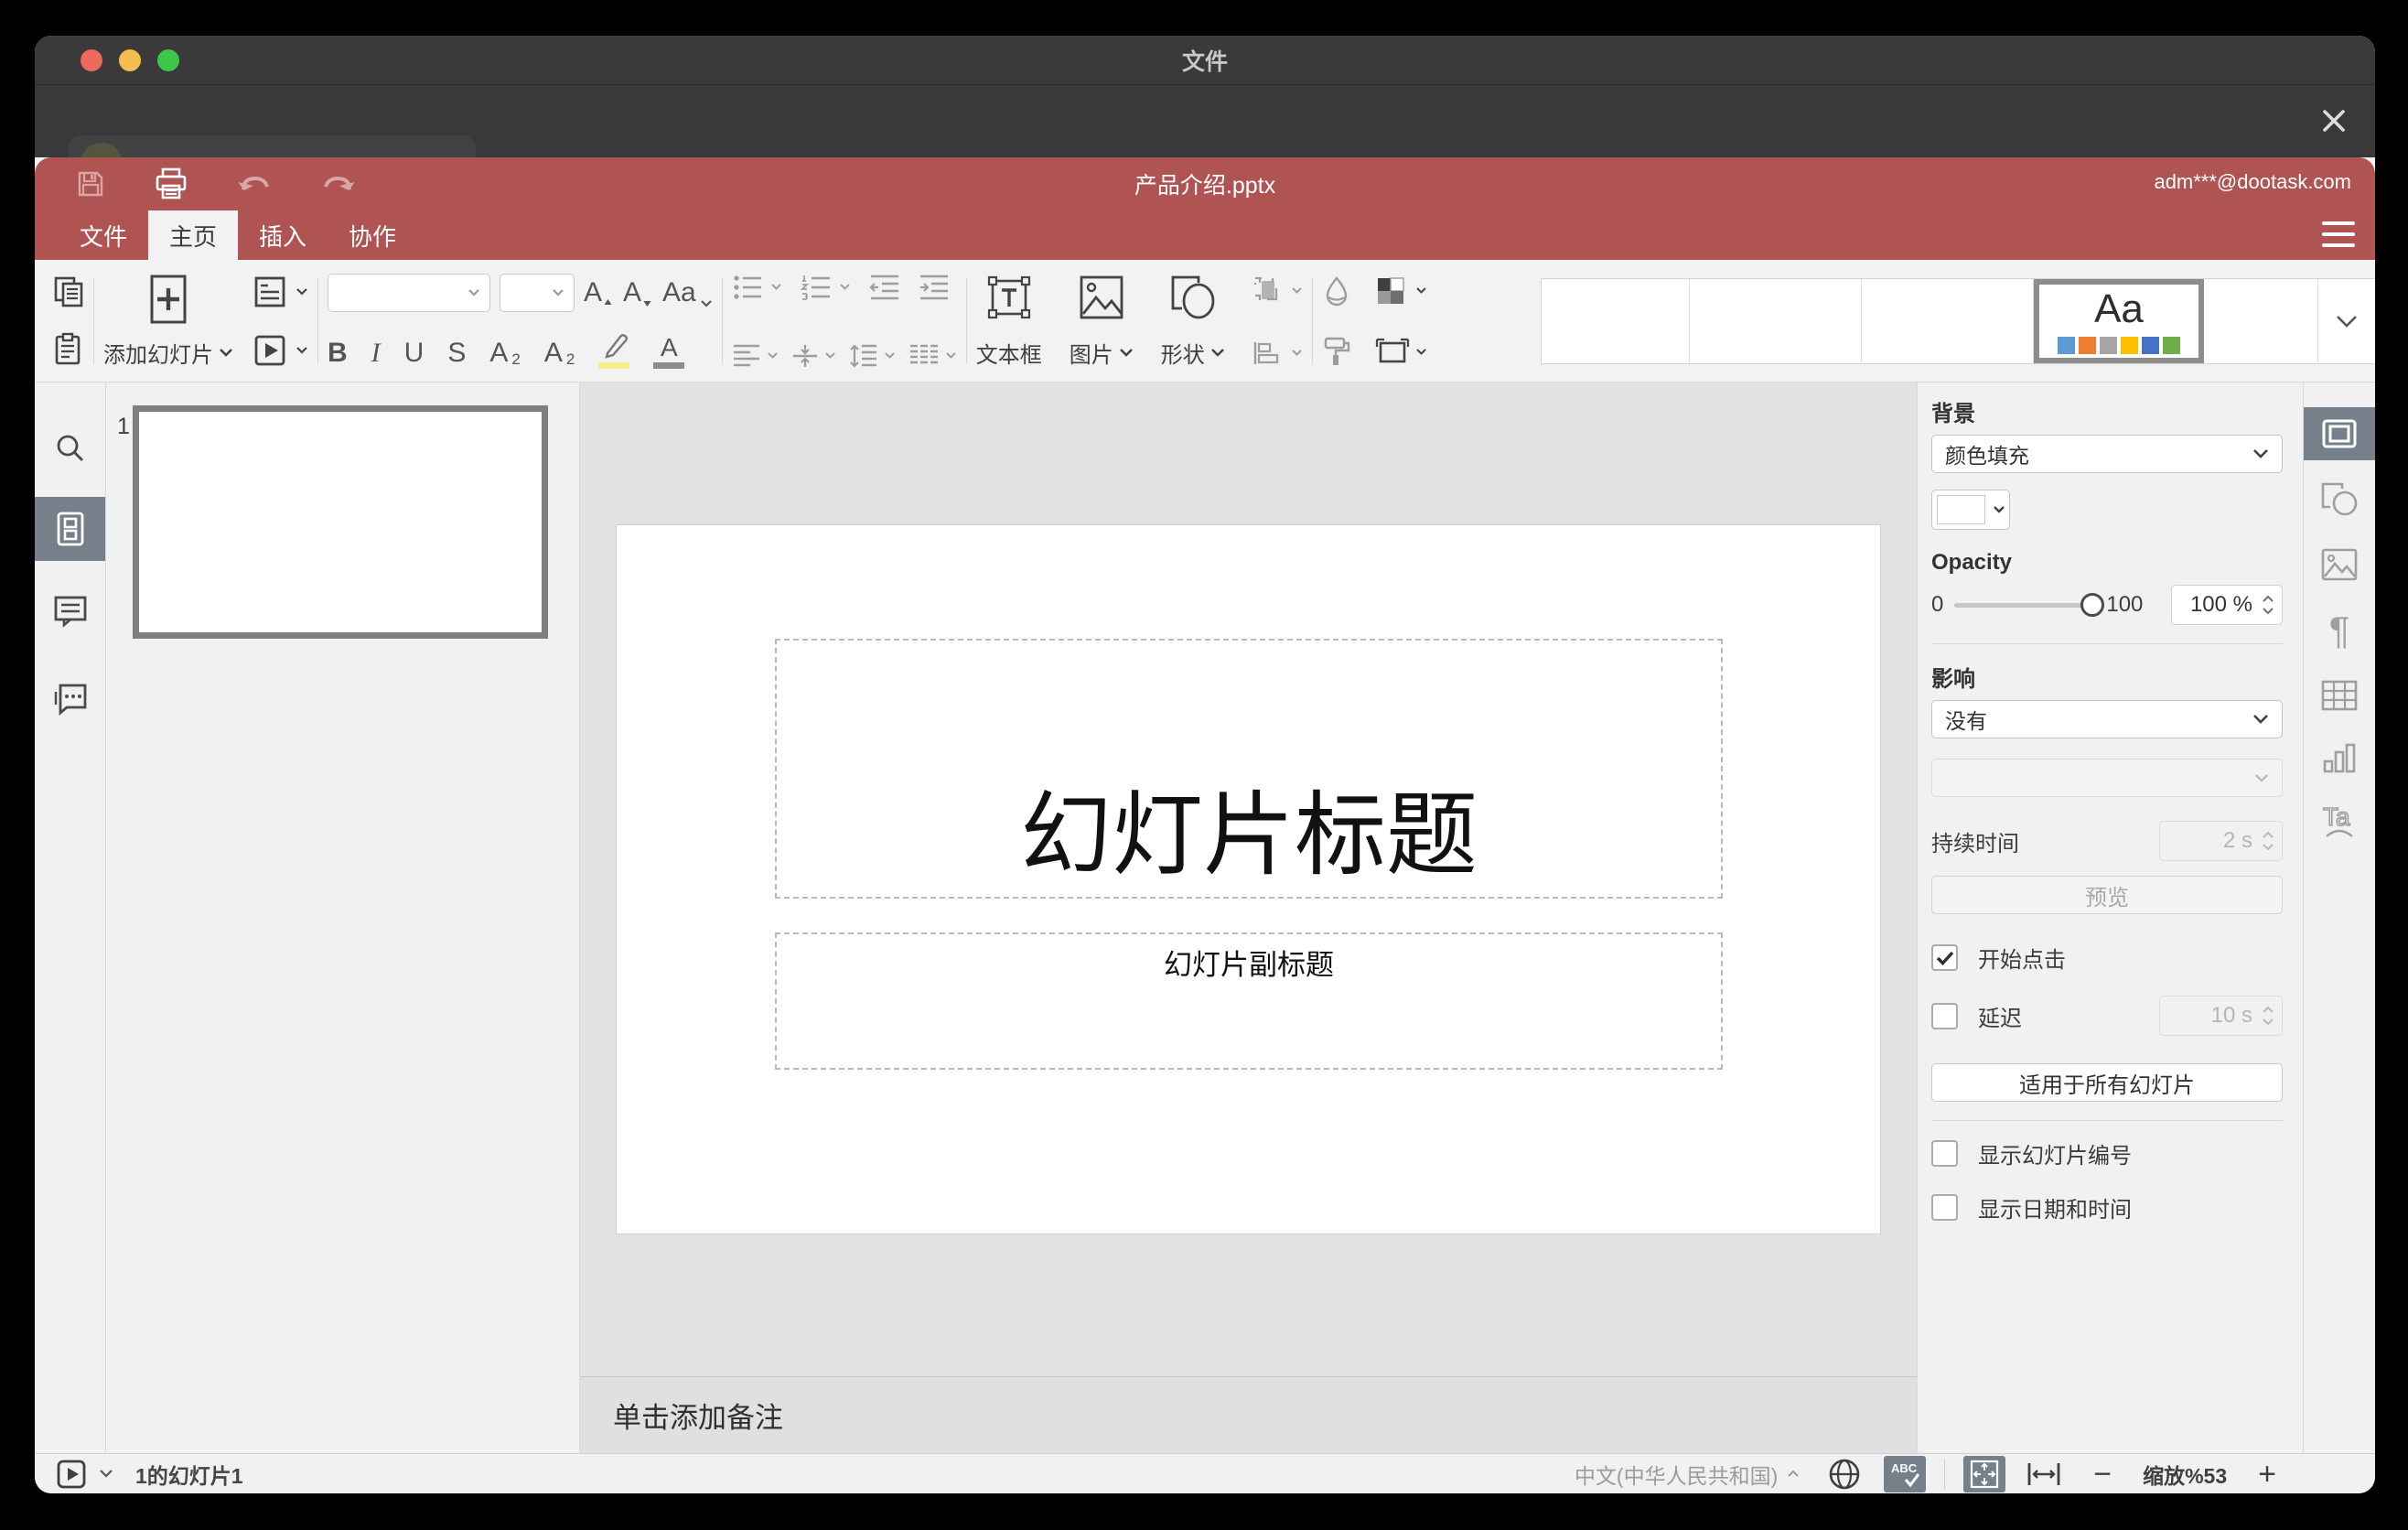  Describe the element at coordinates (1944, 1015) in the screenshot. I see `checkbox-unchecked` at that location.